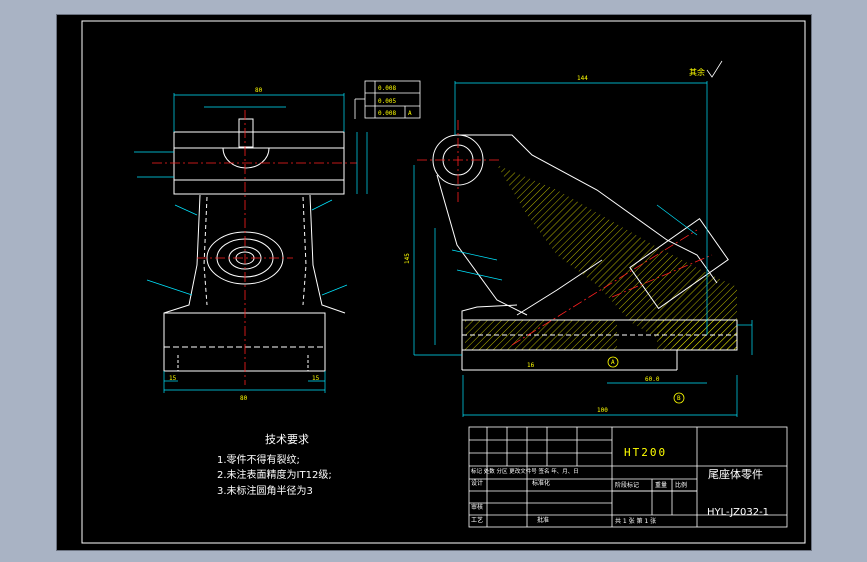  I want to click on dim-side-60: 60.0, so click(652, 379).